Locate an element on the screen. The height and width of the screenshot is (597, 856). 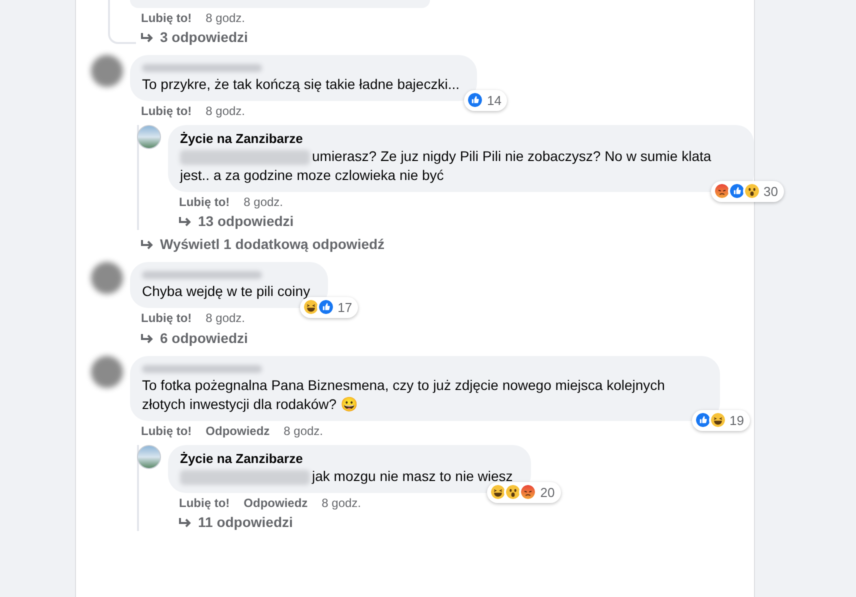
reaction-summary: 14 is located at coordinates (486, 100).